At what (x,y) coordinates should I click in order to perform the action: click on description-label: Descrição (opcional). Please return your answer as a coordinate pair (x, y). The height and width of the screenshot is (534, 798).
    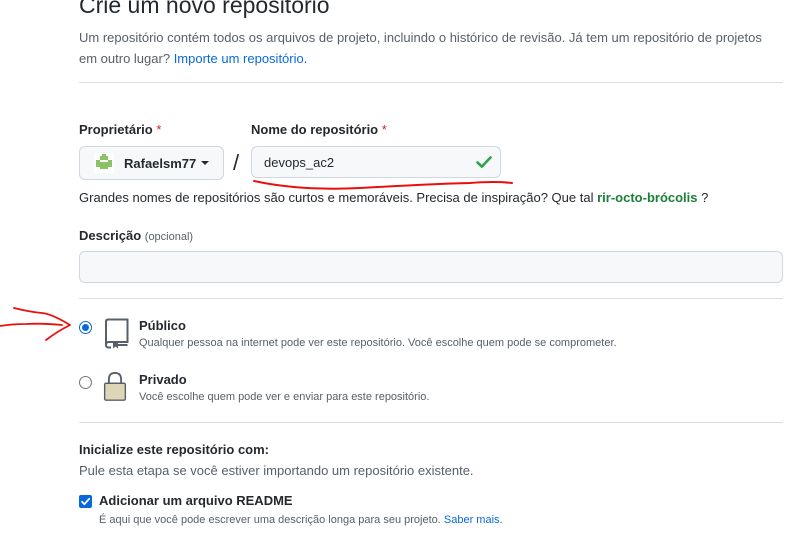
    Looking at the image, I should click on (136, 235).